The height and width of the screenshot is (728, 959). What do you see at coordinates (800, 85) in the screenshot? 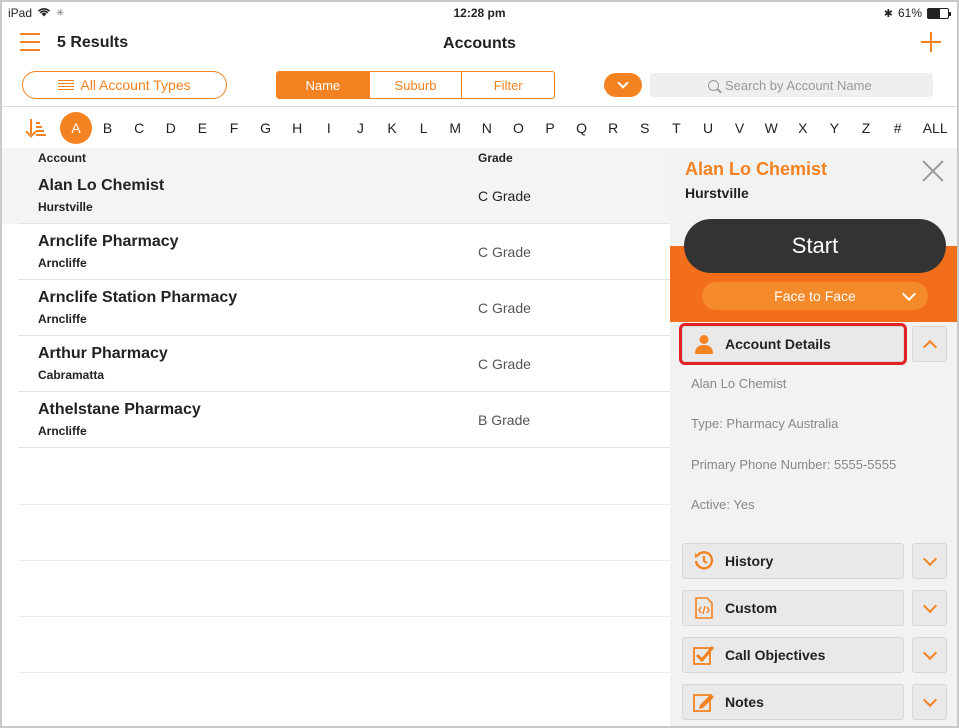
I see `search-input` at bounding box center [800, 85].